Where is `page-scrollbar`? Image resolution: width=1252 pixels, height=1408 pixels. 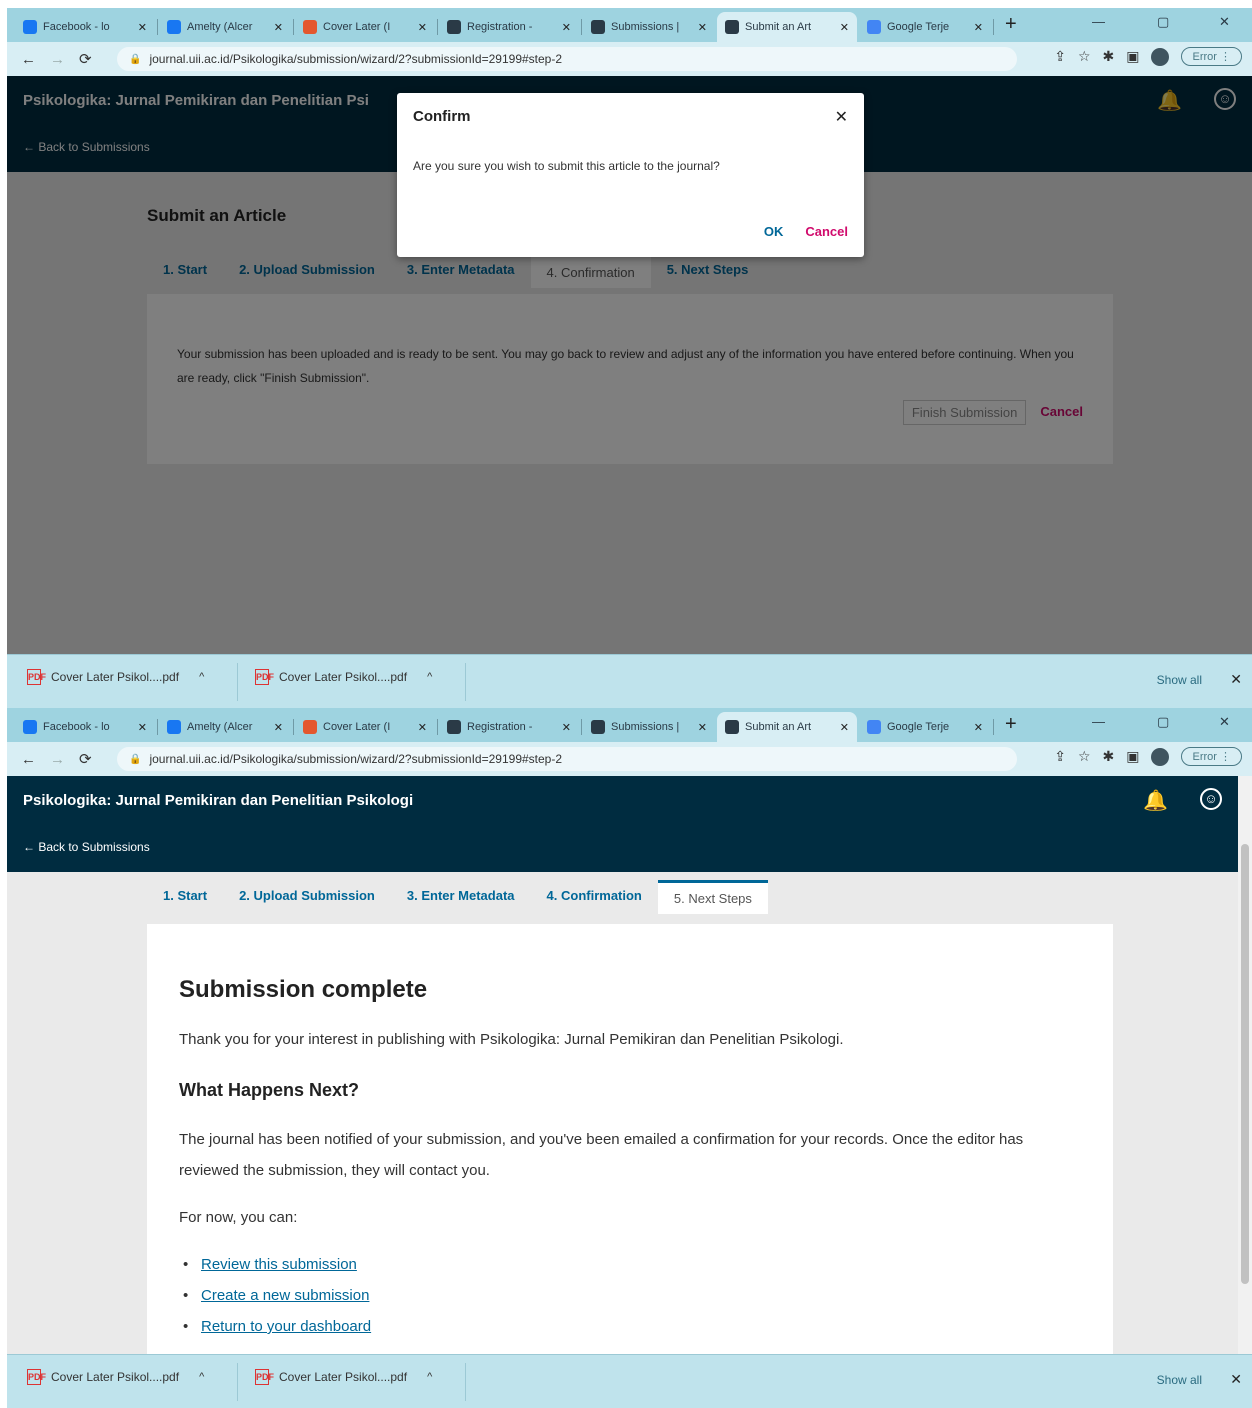 page-scrollbar is located at coordinates (1245, 1065).